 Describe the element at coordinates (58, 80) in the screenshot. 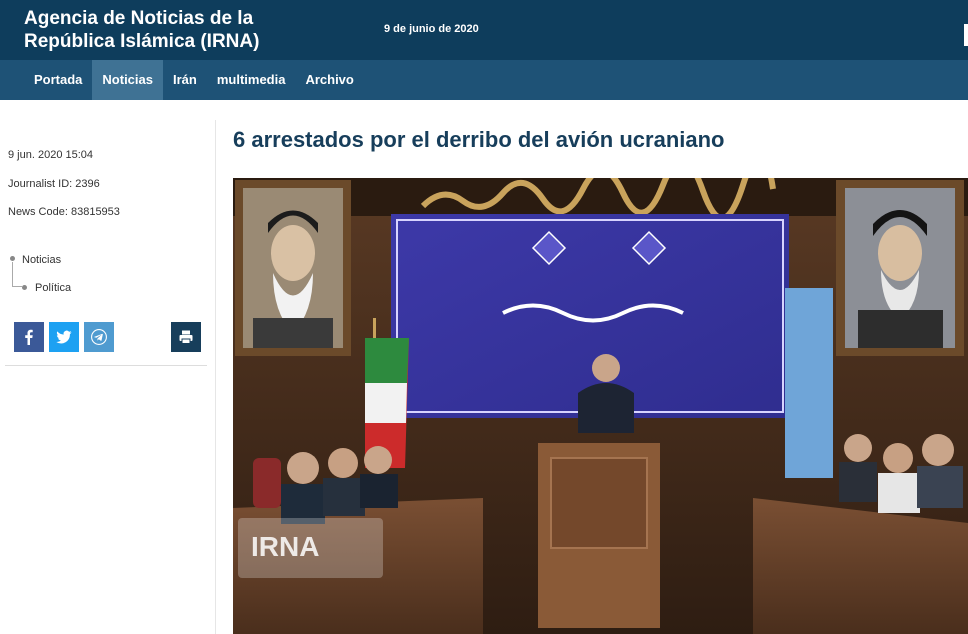

I see `nav-item-portada: Portada` at that location.